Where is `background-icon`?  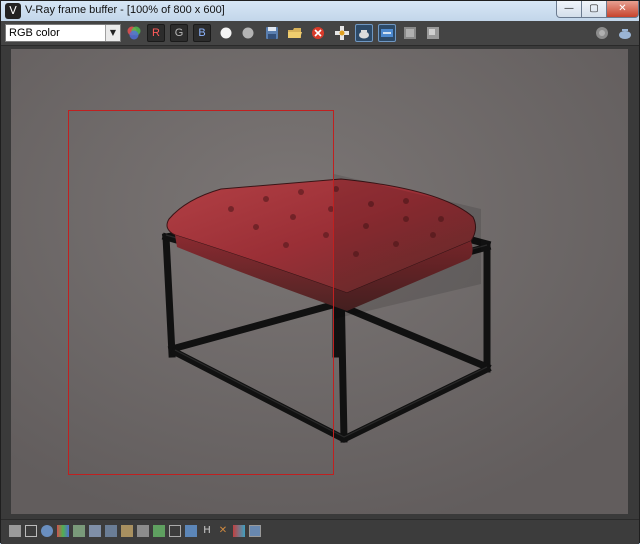
background-icon is located at coordinates (159, 531).